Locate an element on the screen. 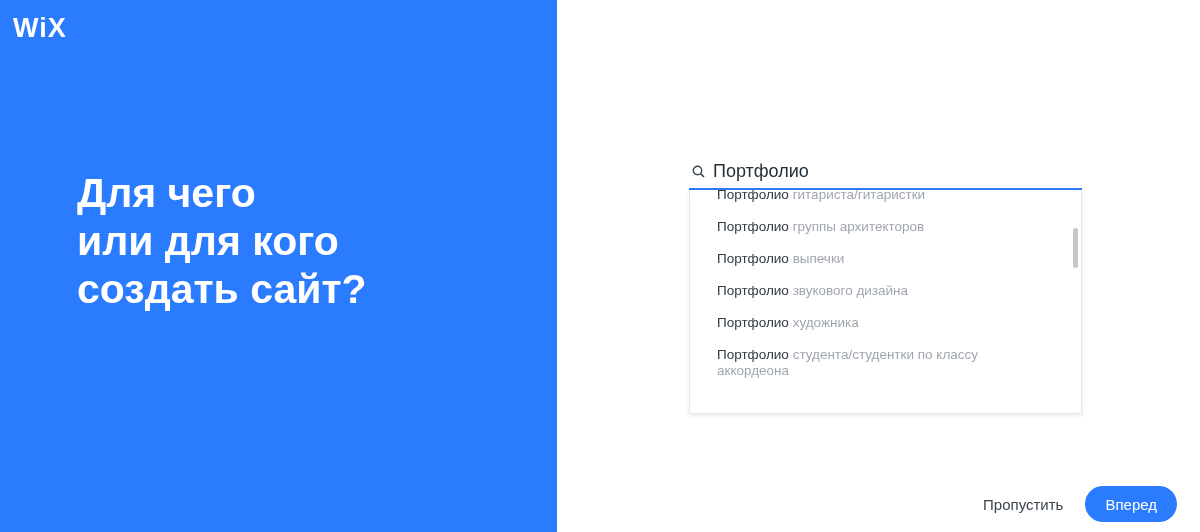 The image size is (1200, 532). search-field: Портфолио is located at coordinates (897, 171).